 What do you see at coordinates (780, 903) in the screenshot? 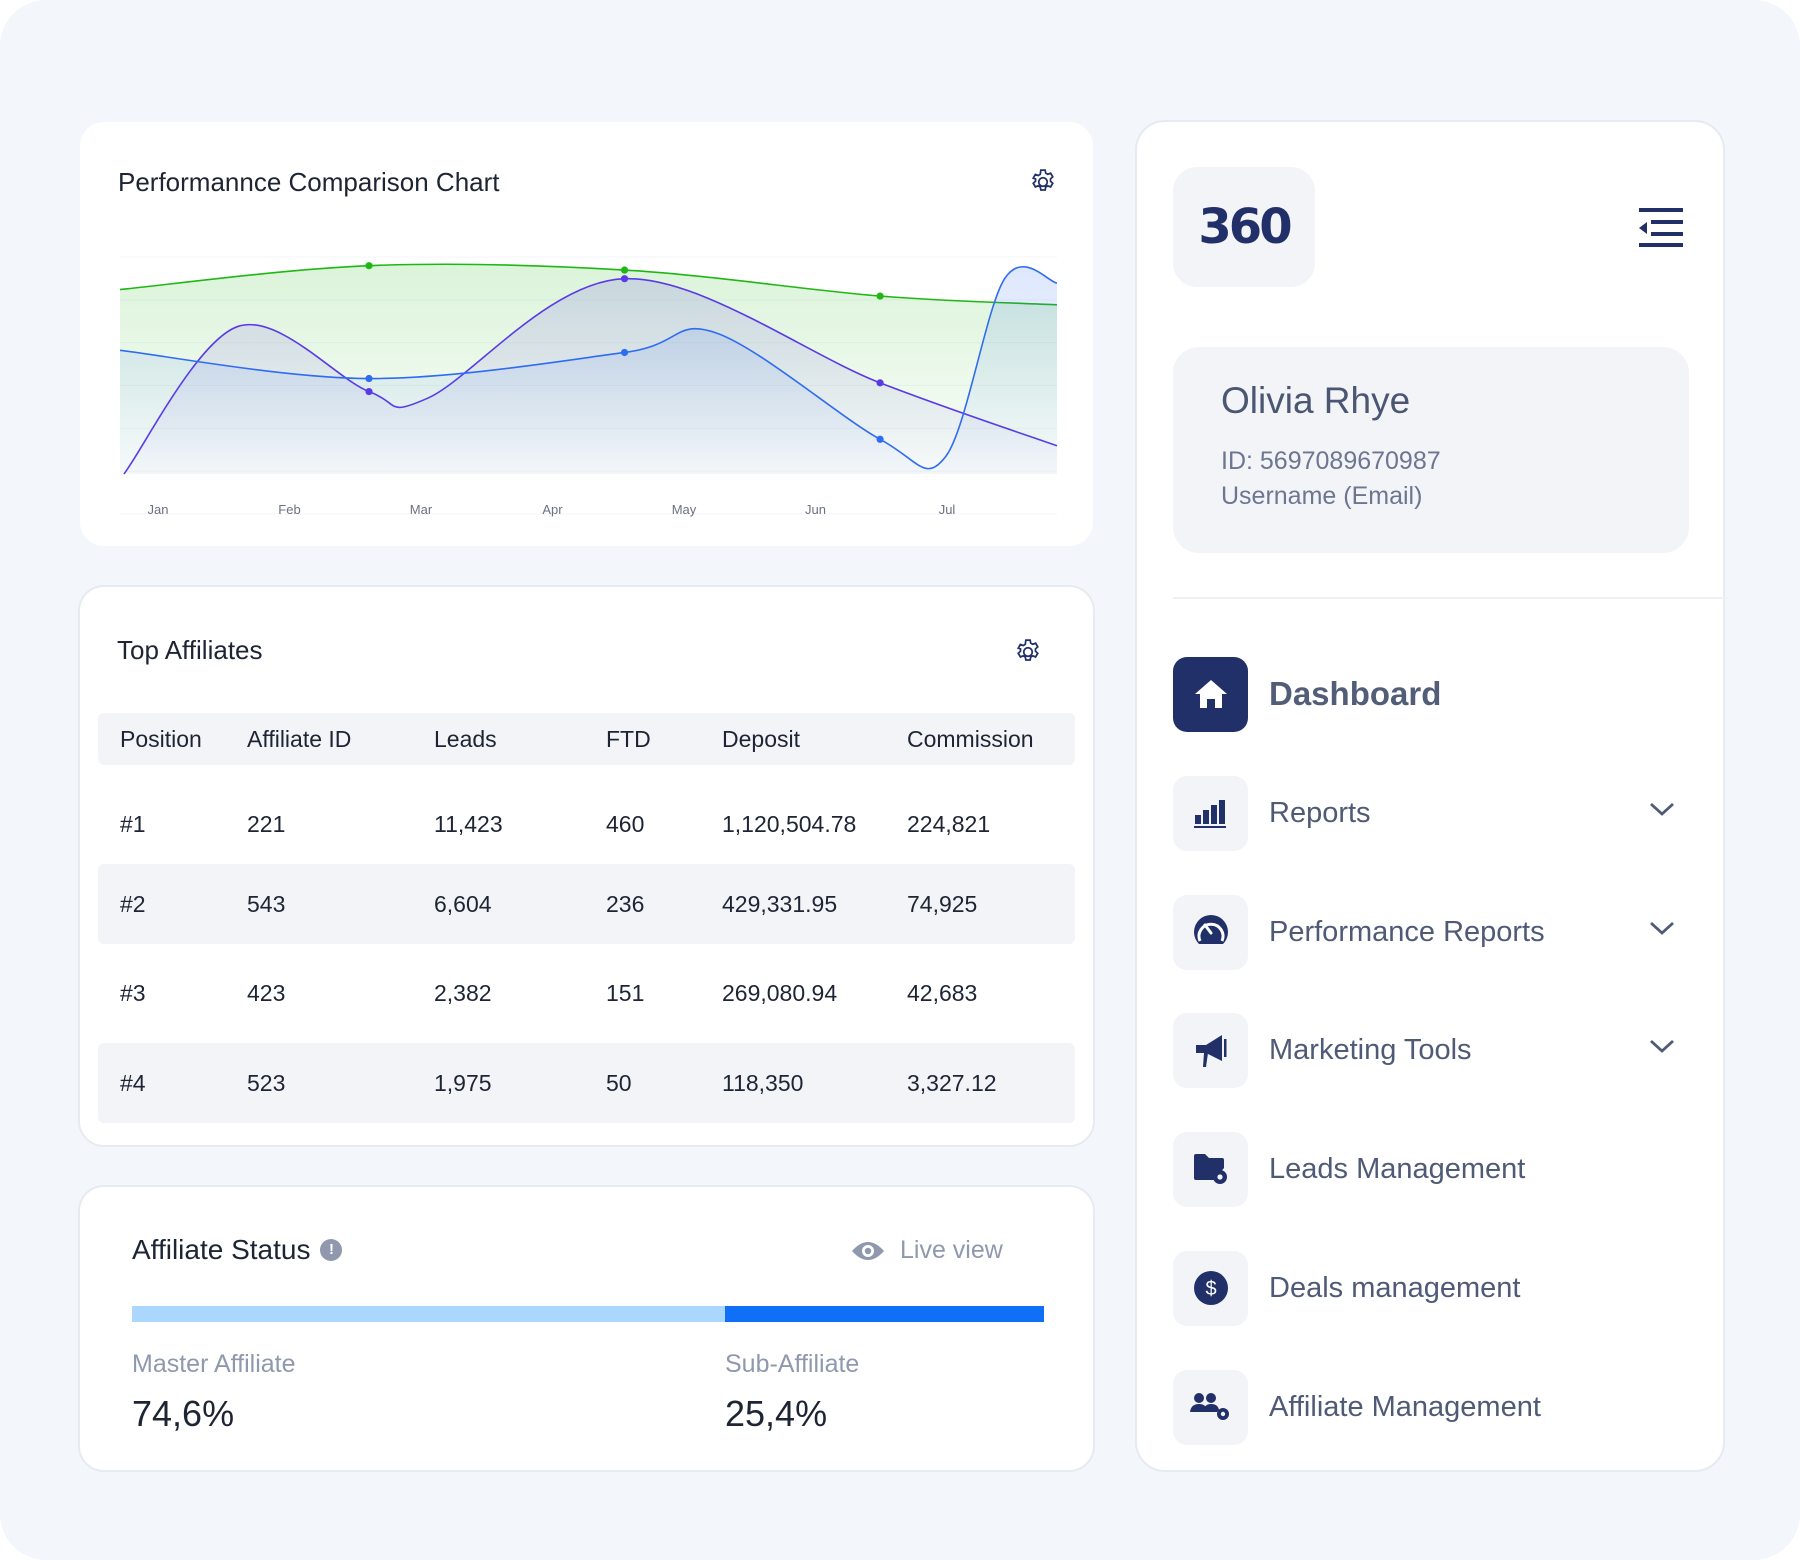
I see `cell-deposit: 429,331.95` at bounding box center [780, 903].